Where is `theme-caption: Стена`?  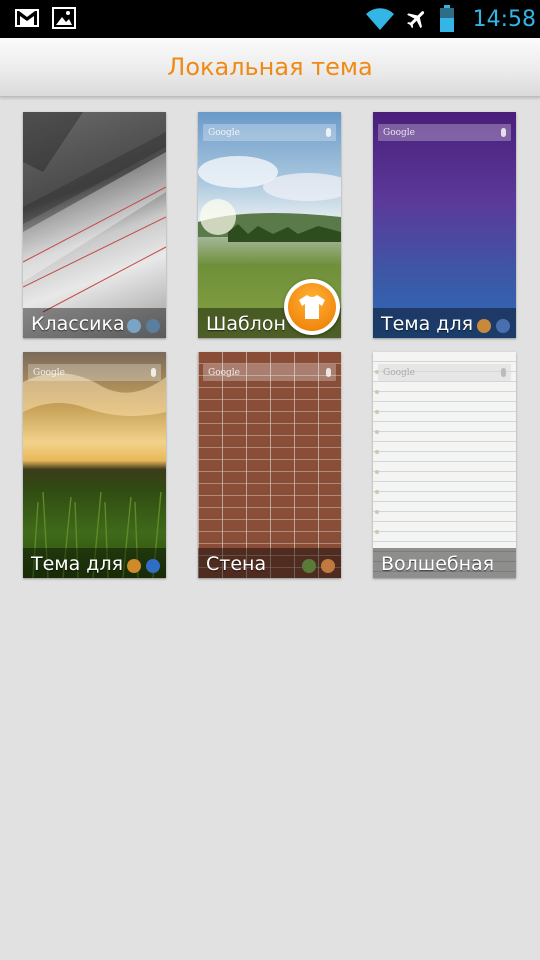
theme-caption: Стена is located at coordinates (269, 563).